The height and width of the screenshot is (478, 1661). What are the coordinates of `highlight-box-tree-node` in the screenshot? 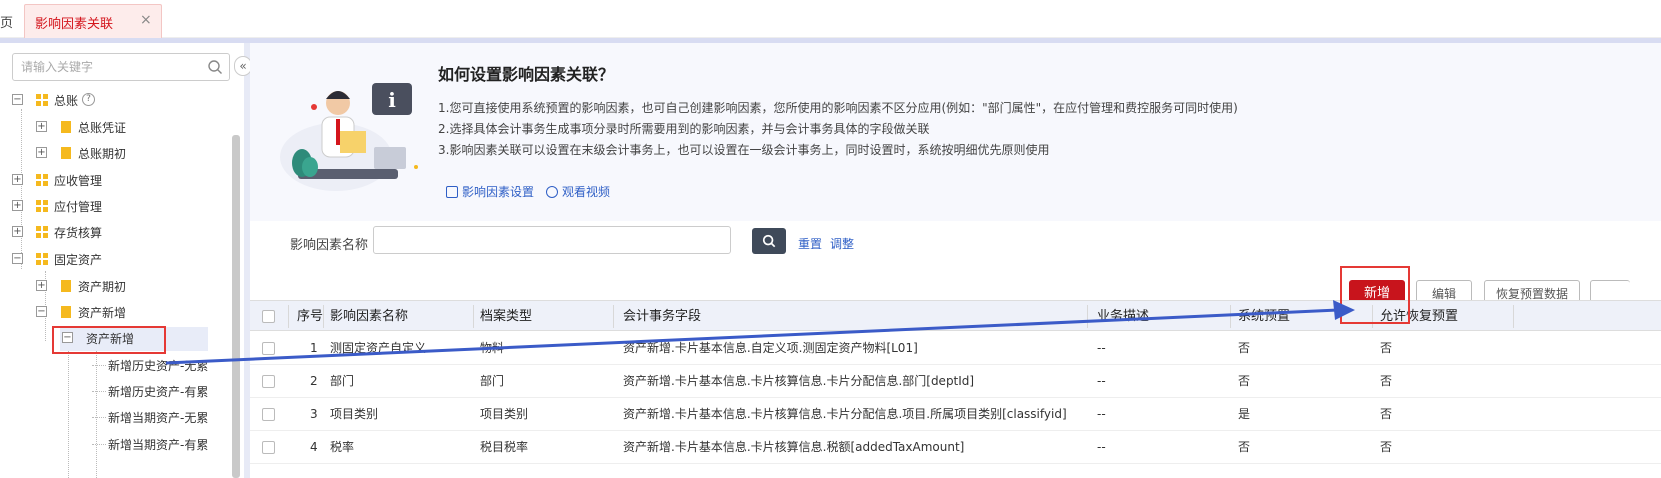 It's located at (109, 340).